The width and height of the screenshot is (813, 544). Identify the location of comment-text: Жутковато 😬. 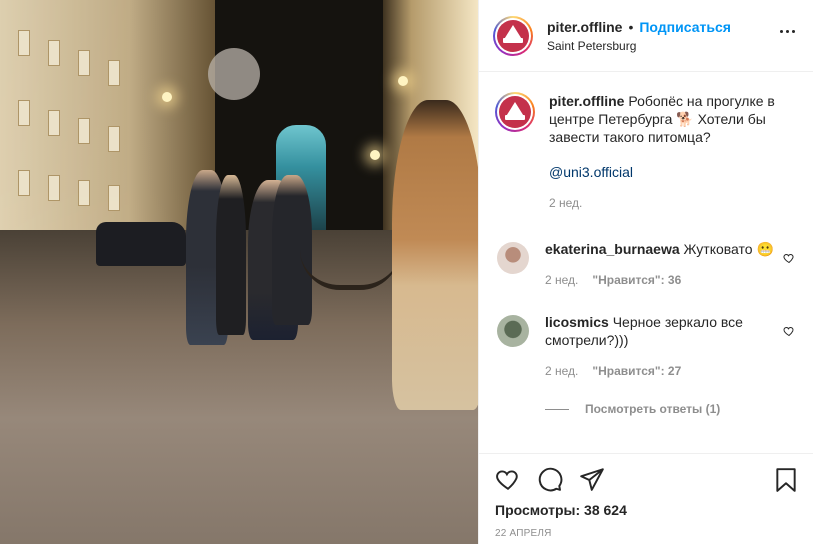
(728, 249).